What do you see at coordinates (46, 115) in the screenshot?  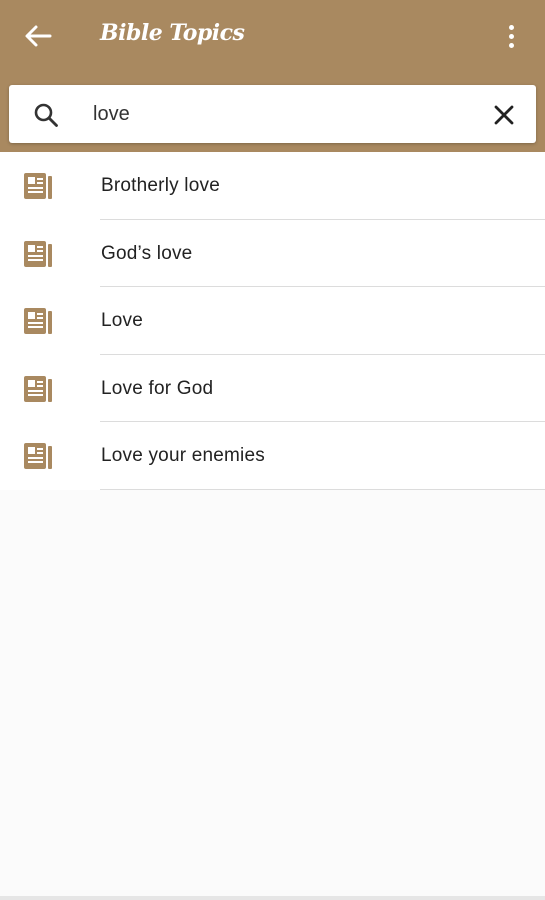 I see `search-icon` at bounding box center [46, 115].